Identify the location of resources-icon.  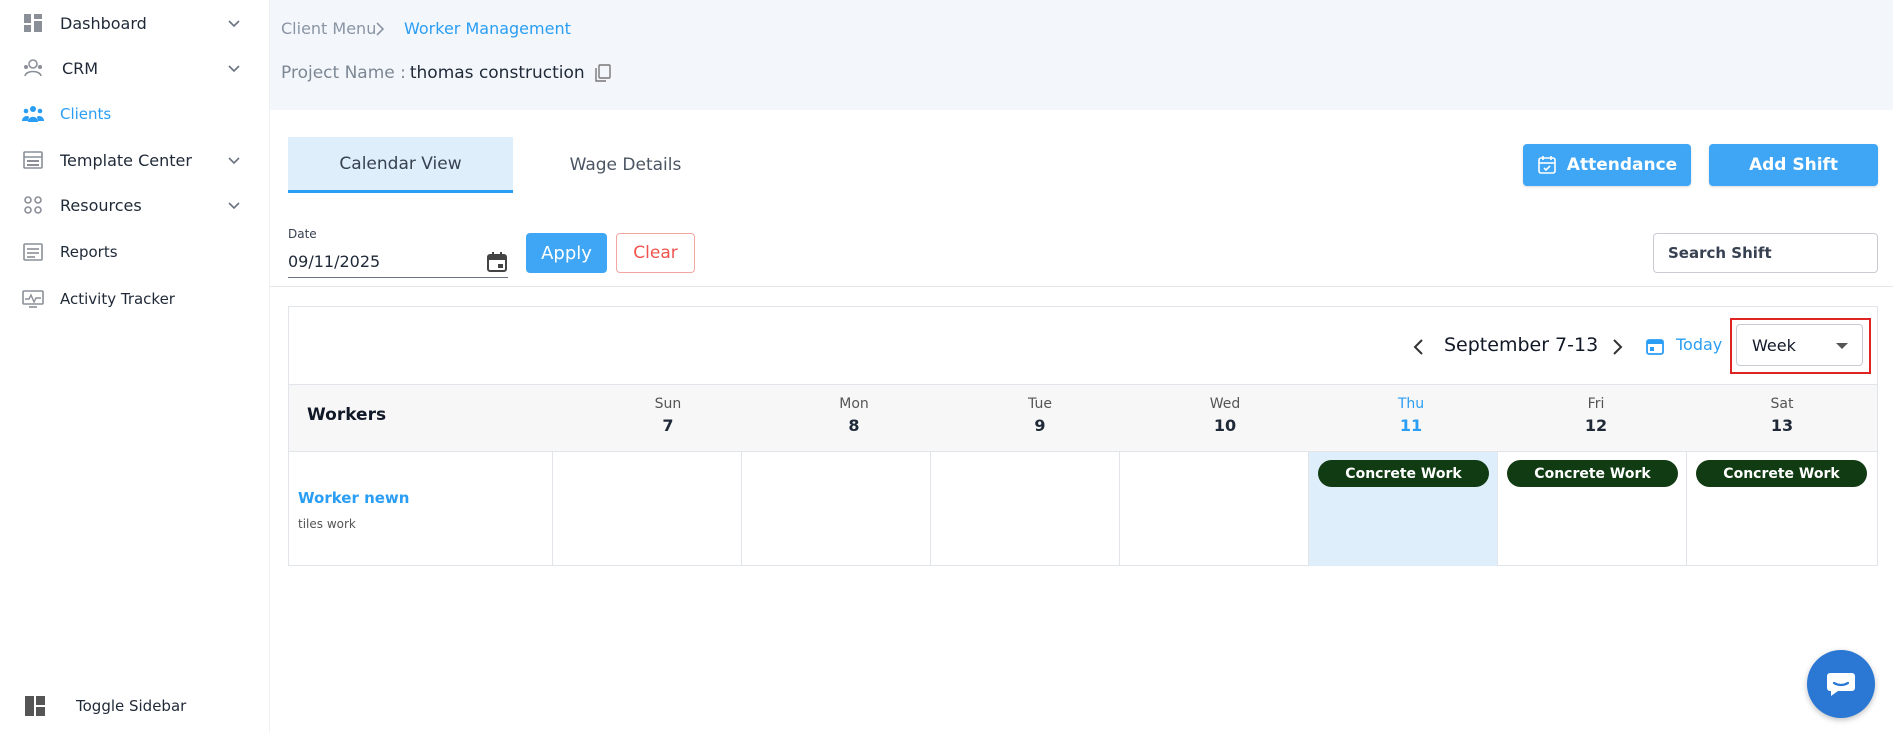
(33, 205).